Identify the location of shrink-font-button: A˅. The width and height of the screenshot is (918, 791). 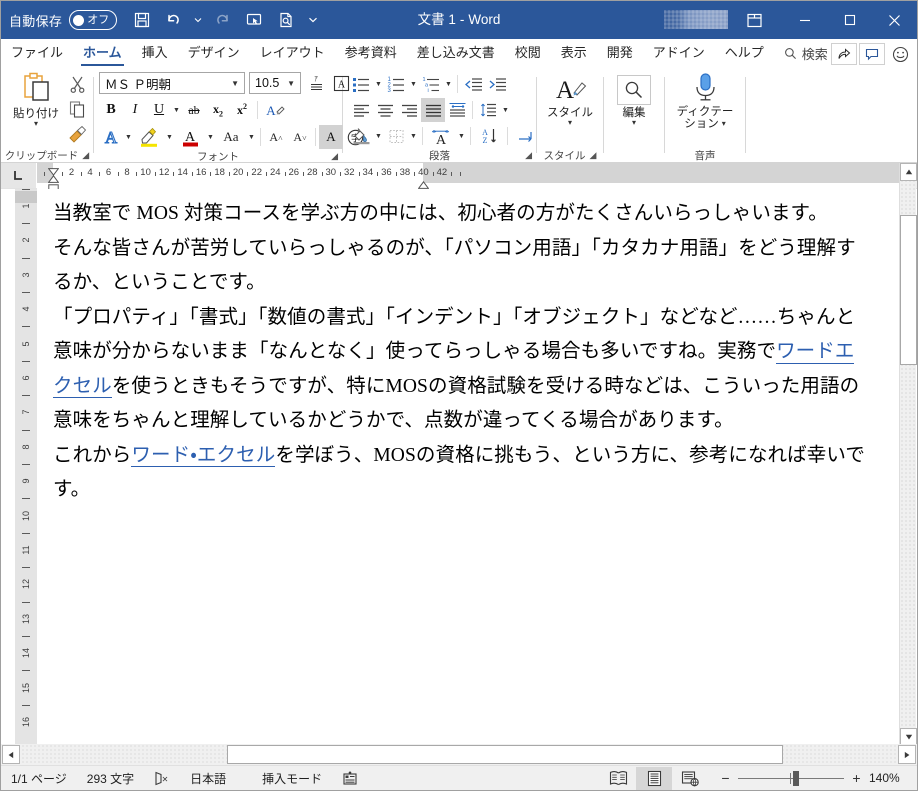
(300, 137).